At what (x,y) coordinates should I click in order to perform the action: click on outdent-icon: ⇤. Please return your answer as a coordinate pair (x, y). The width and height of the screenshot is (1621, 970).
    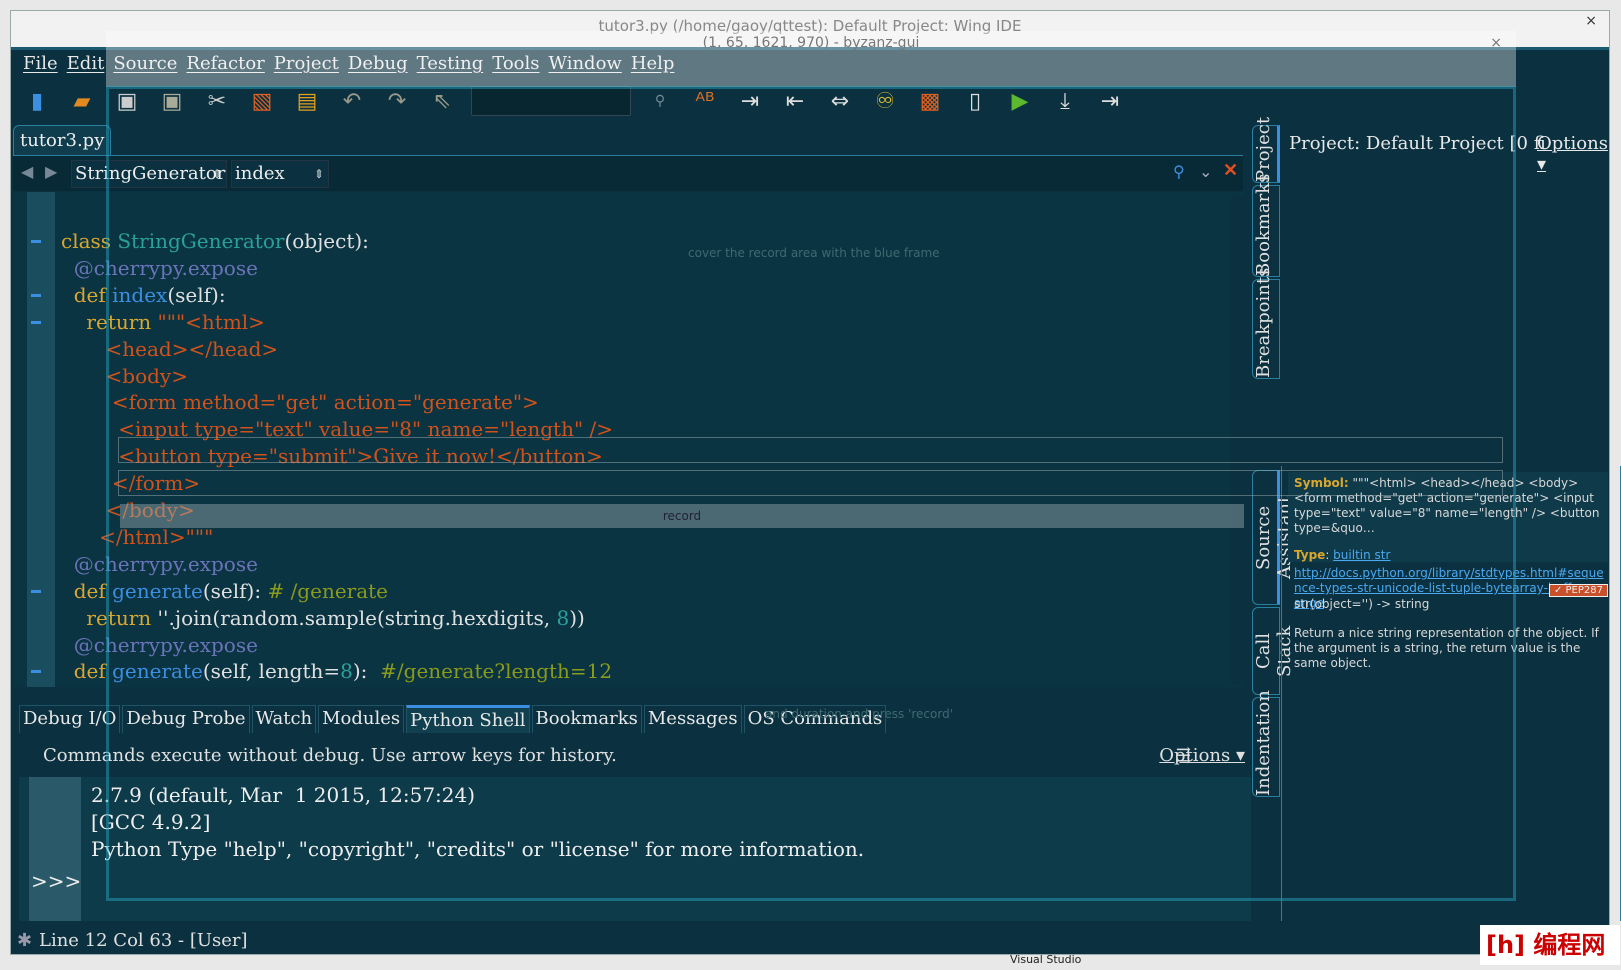
    Looking at the image, I should click on (795, 101).